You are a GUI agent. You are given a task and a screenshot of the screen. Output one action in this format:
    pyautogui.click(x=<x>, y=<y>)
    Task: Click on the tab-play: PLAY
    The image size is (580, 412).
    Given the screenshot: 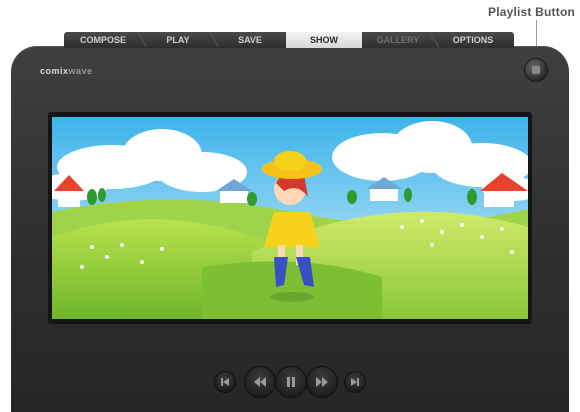 What is the action you would take?
    pyautogui.click(x=178, y=40)
    